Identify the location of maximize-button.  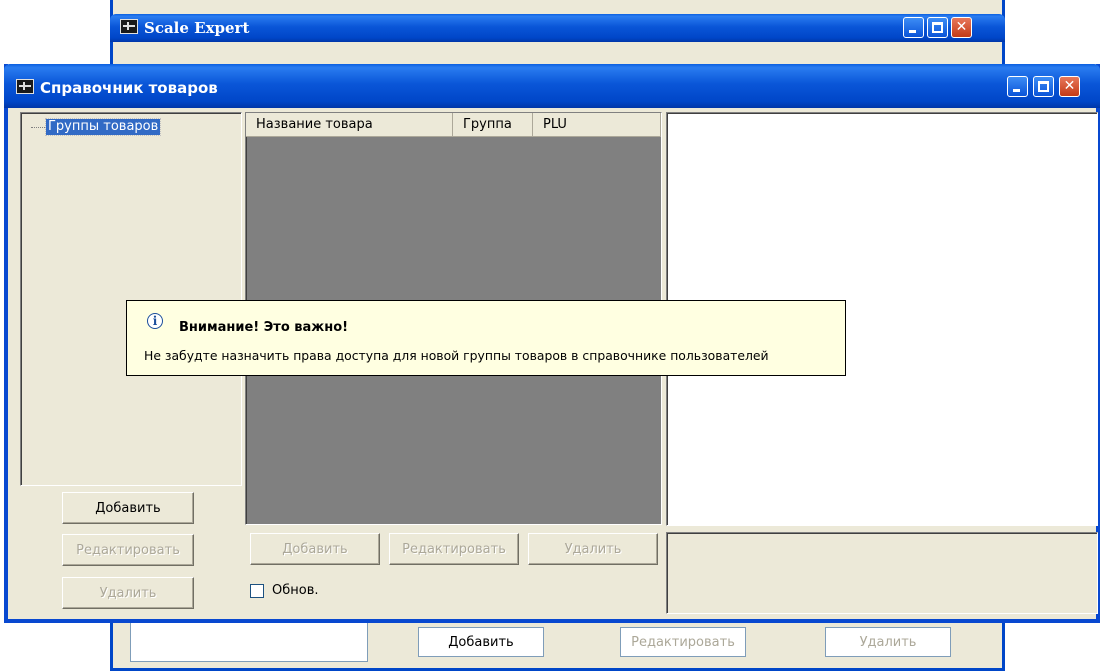
(1043, 86).